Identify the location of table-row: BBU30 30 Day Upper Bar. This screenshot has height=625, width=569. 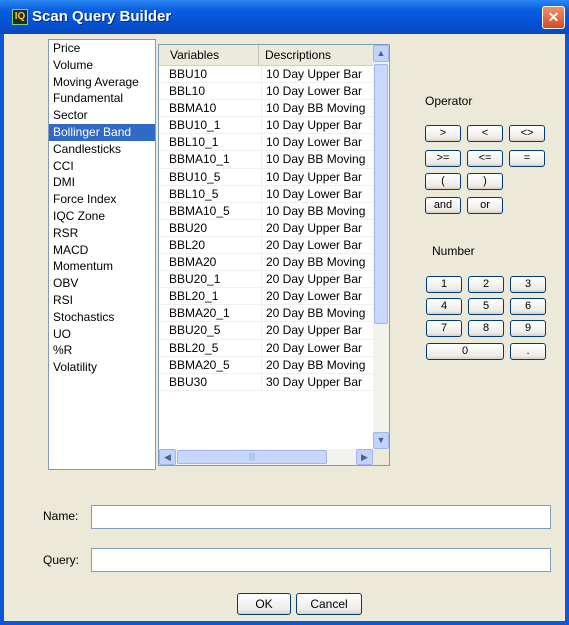
(266, 382).